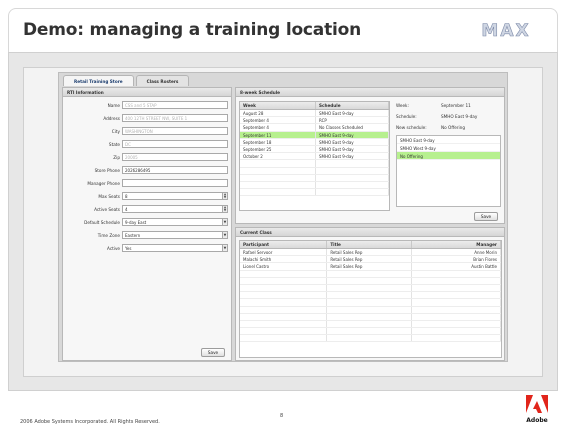  What do you see at coordinates (284, 244) in the screenshot?
I see `column-header-participant: Participant` at bounding box center [284, 244].